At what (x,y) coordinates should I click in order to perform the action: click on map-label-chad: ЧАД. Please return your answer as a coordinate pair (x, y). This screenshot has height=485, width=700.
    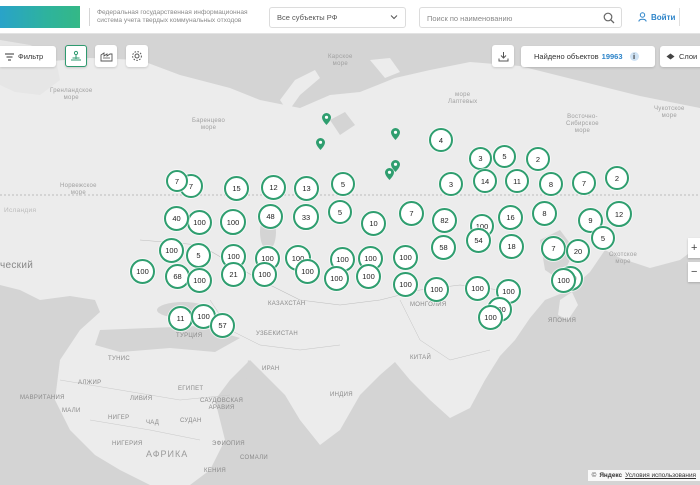
    Looking at the image, I should click on (153, 423).